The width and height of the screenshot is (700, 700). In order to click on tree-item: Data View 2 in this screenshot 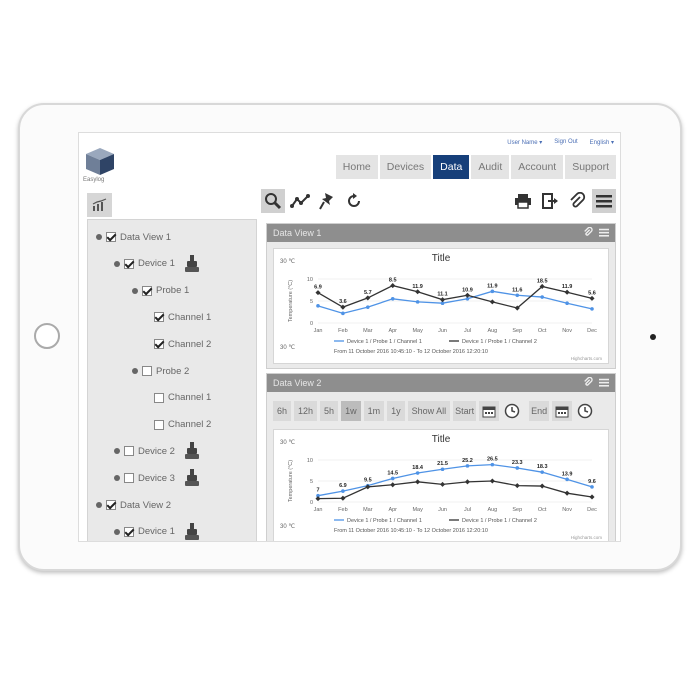, I will do `click(133, 505)`.